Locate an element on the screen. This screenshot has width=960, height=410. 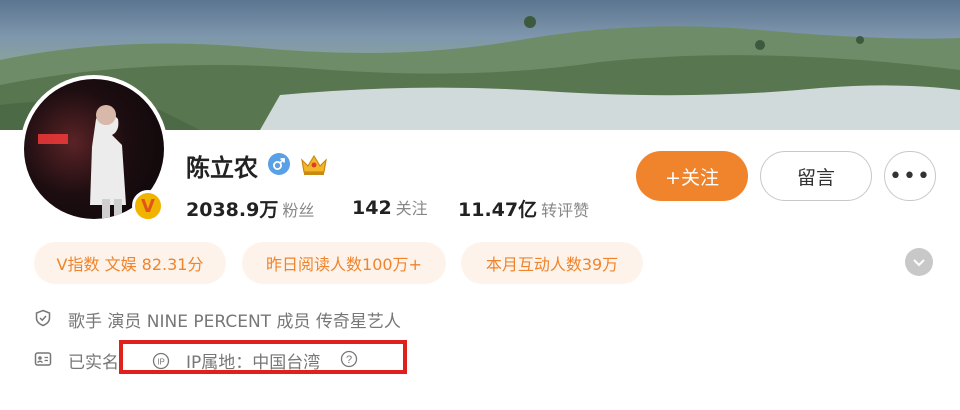
stat-label: 转评赞 is located at coordinates (565, 210).